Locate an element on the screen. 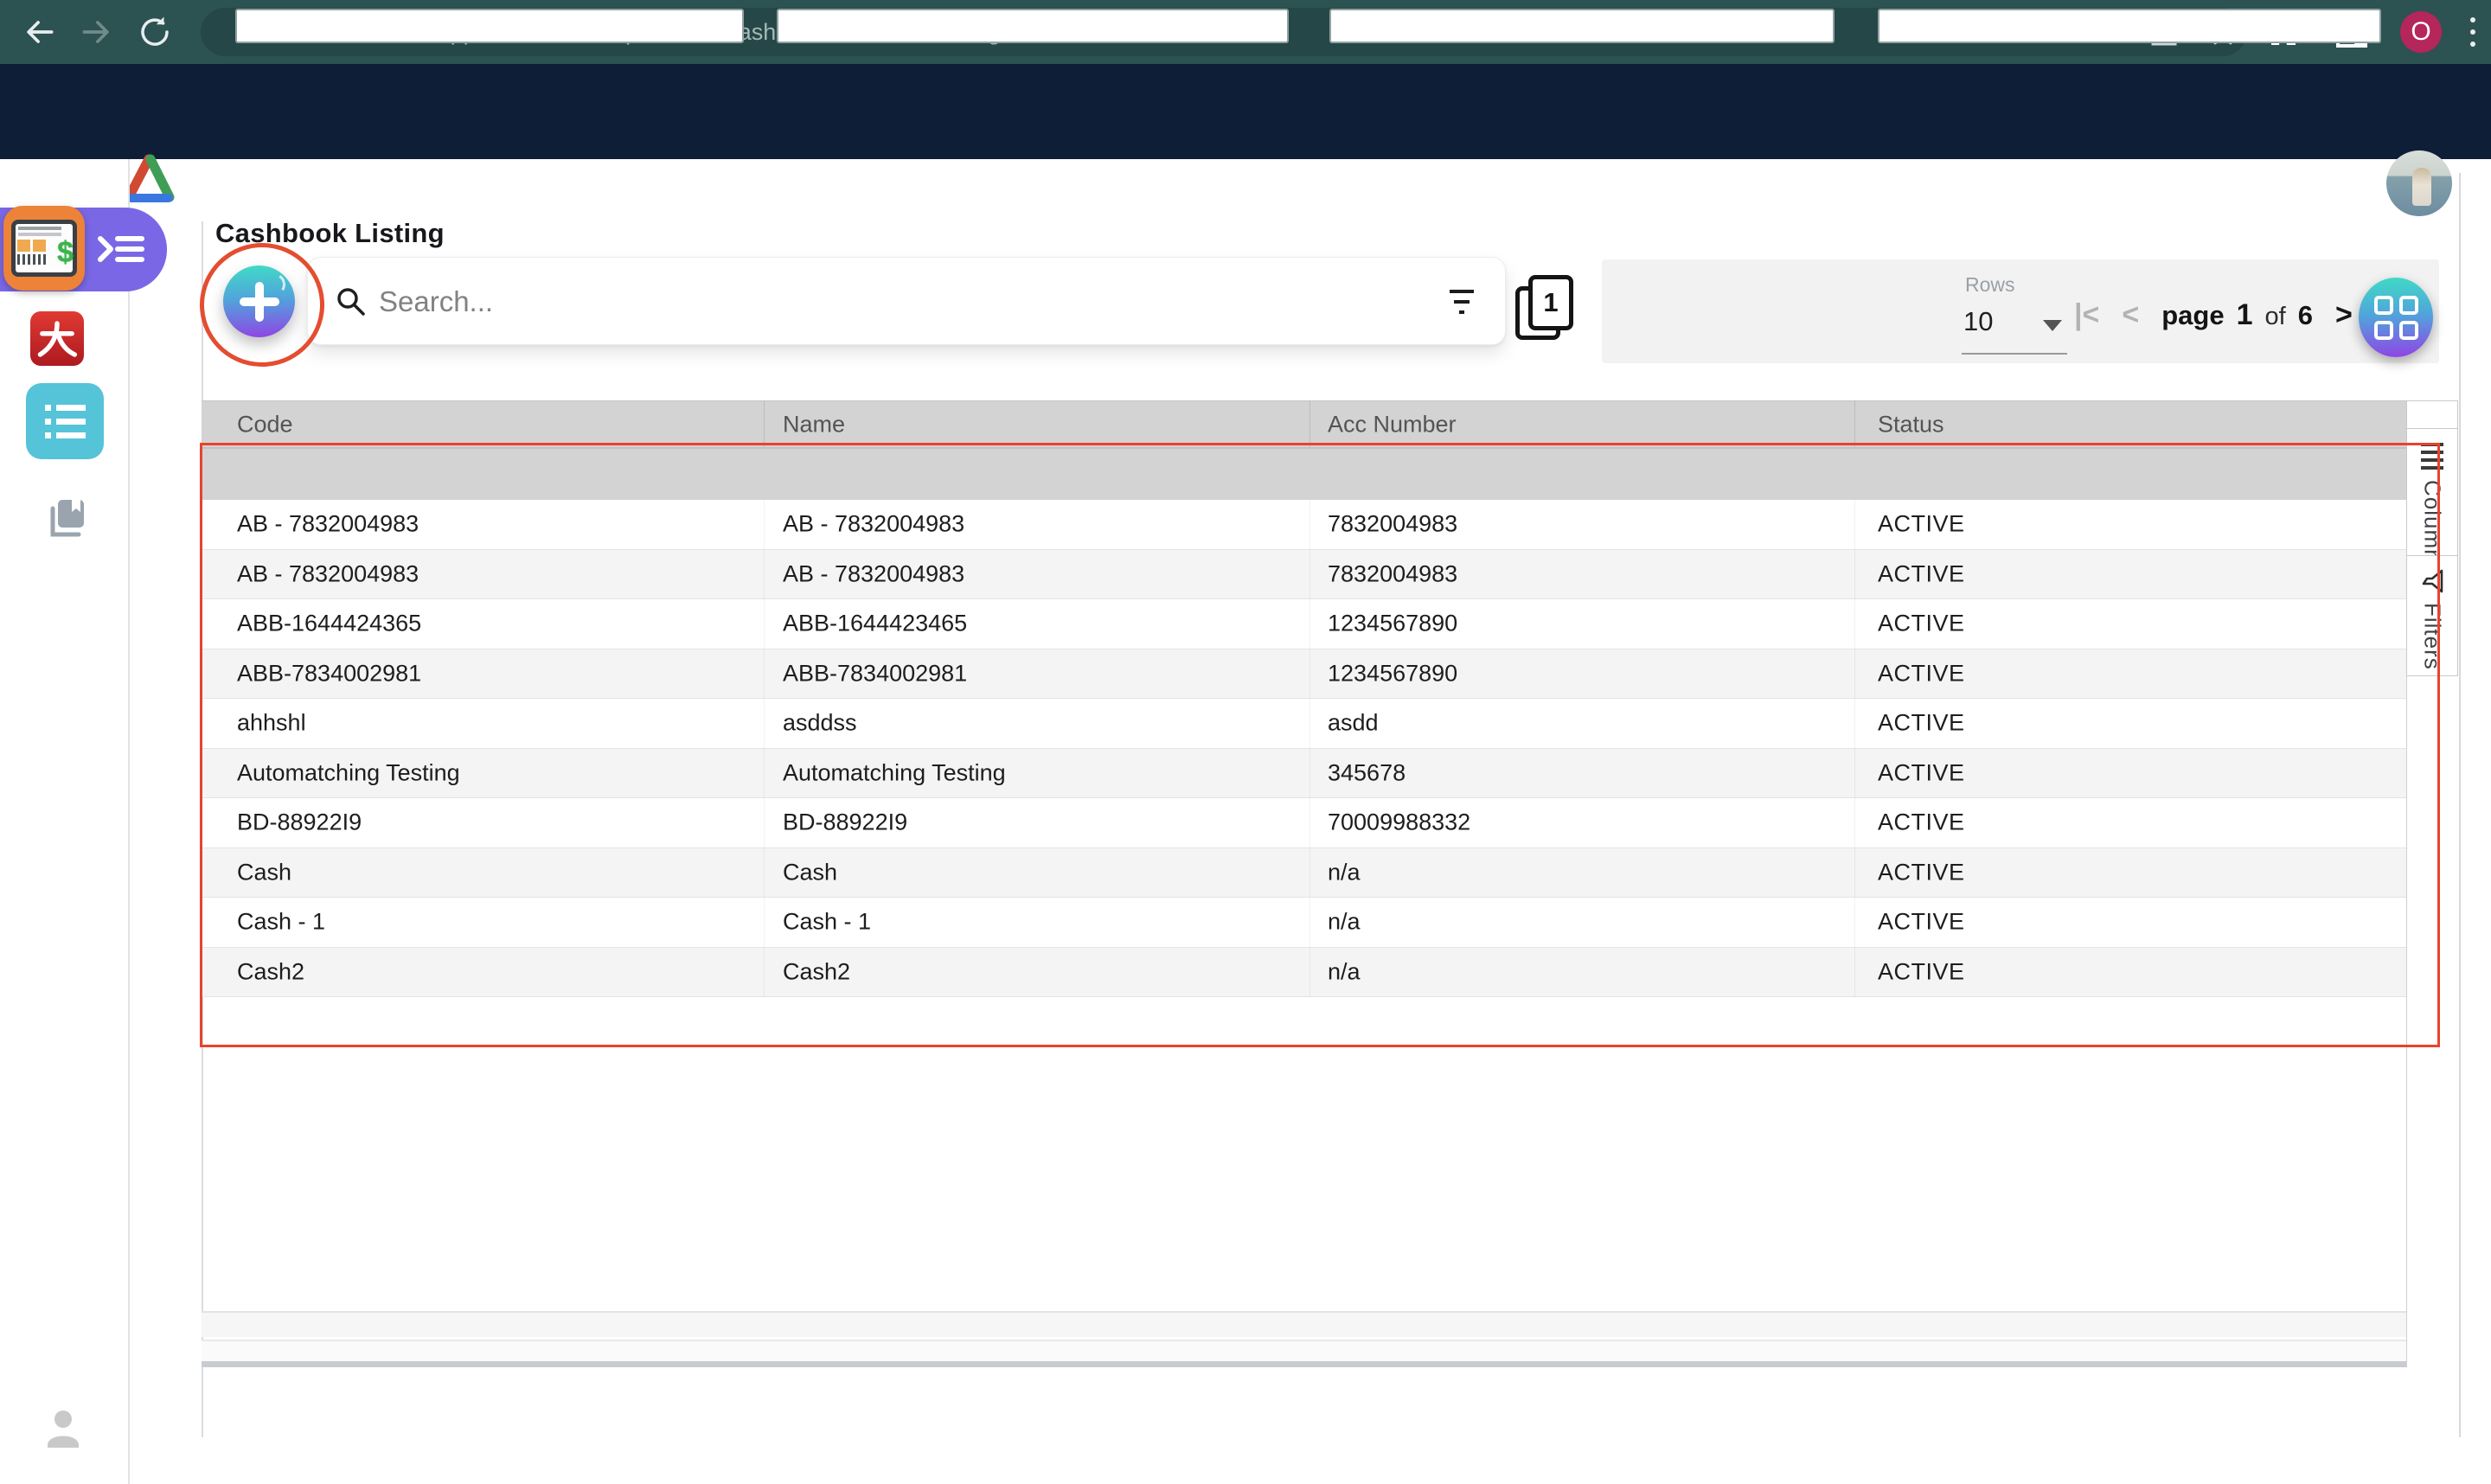 Image resolution: width=2491 pixels, height=1484 pixels. column-header-status: Status is located at coordinates (1911, 425).